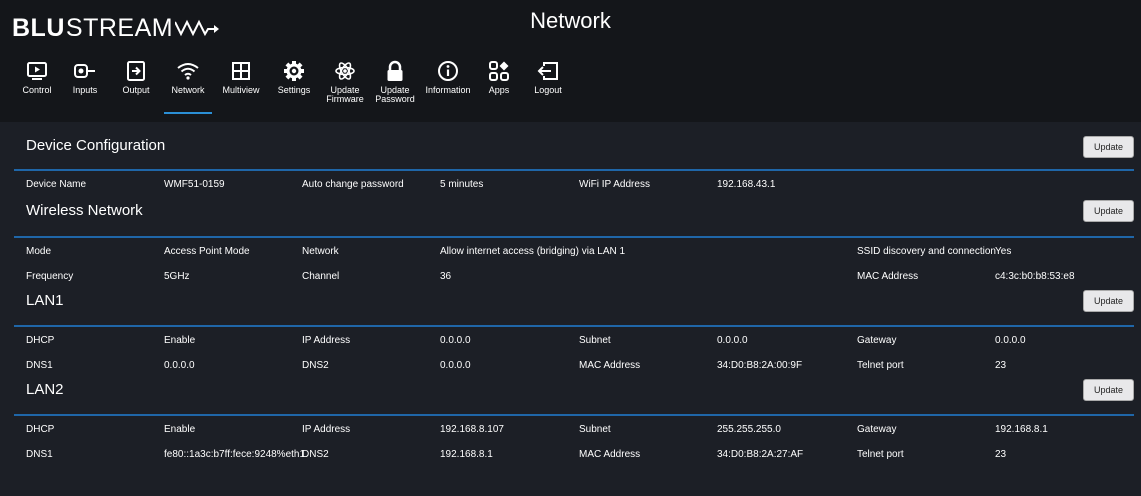 The height and width of the screenshot is (496, 1141). I want to click on lan2-header: LAN2 Update, so click(574, 394).